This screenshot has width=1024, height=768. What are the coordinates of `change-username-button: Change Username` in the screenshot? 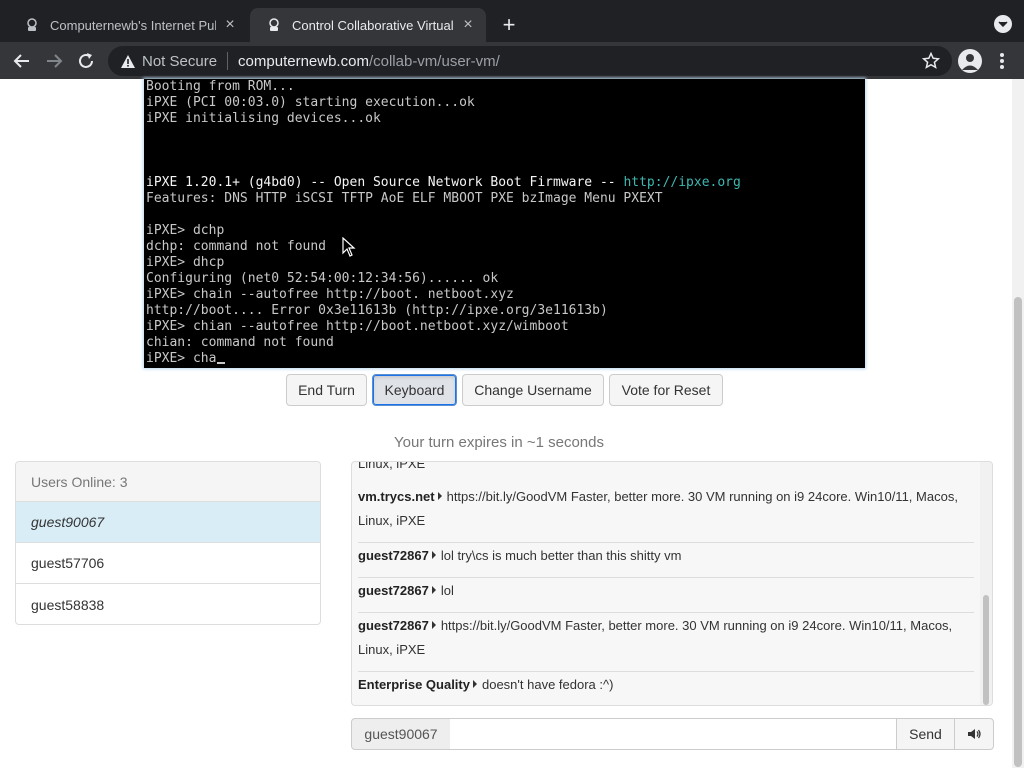 It's located at (533, 390).